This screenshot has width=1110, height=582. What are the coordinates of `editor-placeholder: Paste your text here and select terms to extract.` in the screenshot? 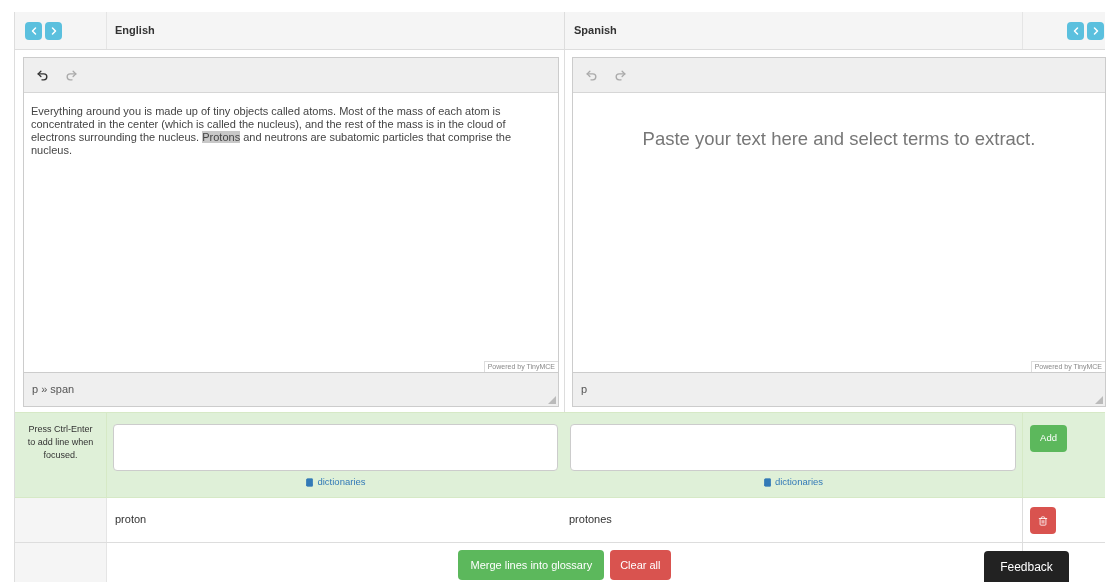 It's located at (839, 139).